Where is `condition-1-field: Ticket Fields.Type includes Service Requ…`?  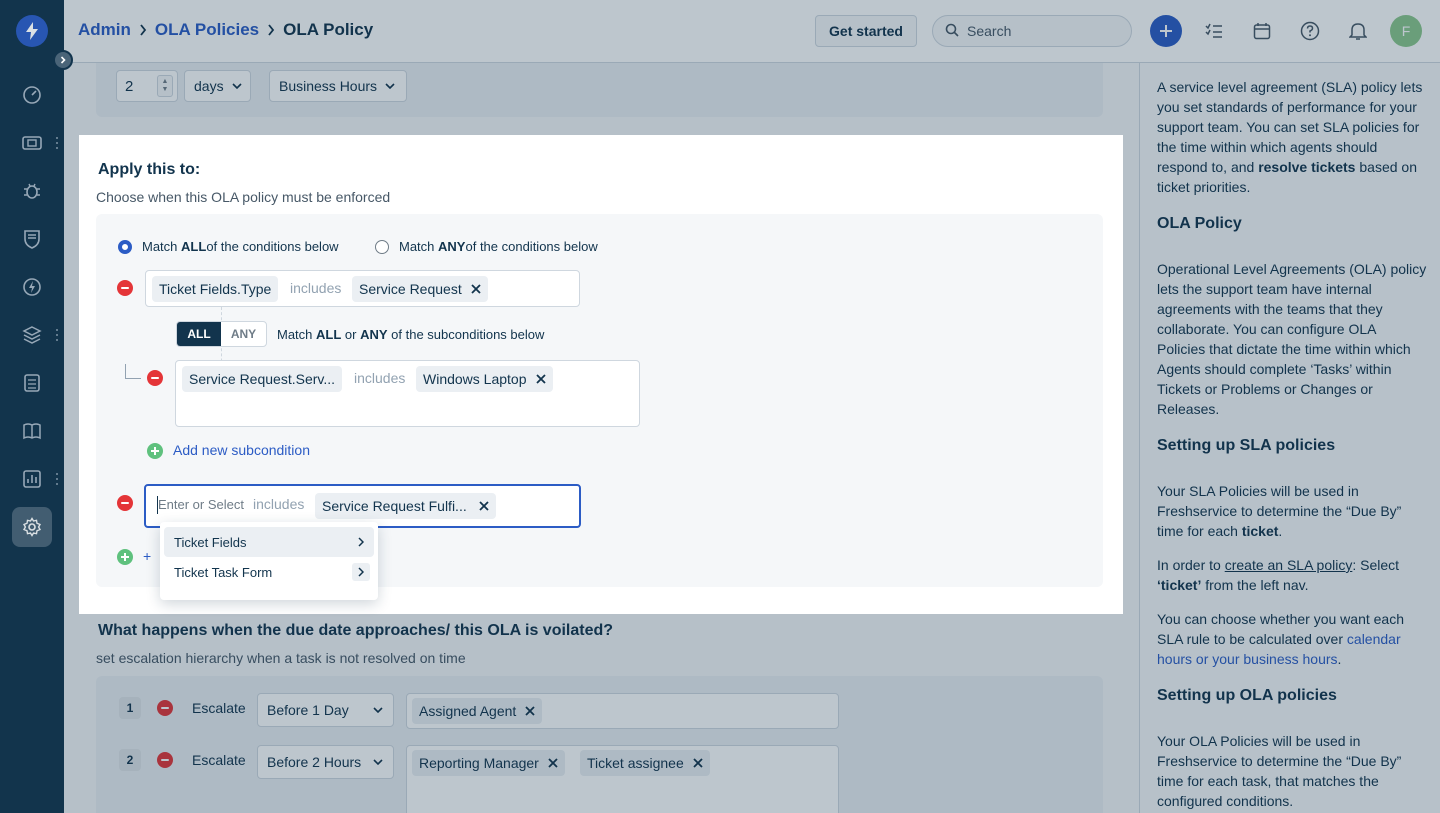
condition-1-field: Ticket Fields.Type includes Service Requ… is located at coordinates (362, 288).